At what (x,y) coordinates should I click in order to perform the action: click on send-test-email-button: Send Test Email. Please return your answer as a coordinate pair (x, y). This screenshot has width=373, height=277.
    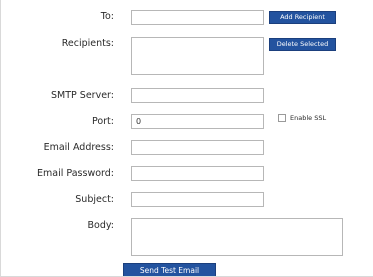
    Looking at the image, I should click on (169, 269).